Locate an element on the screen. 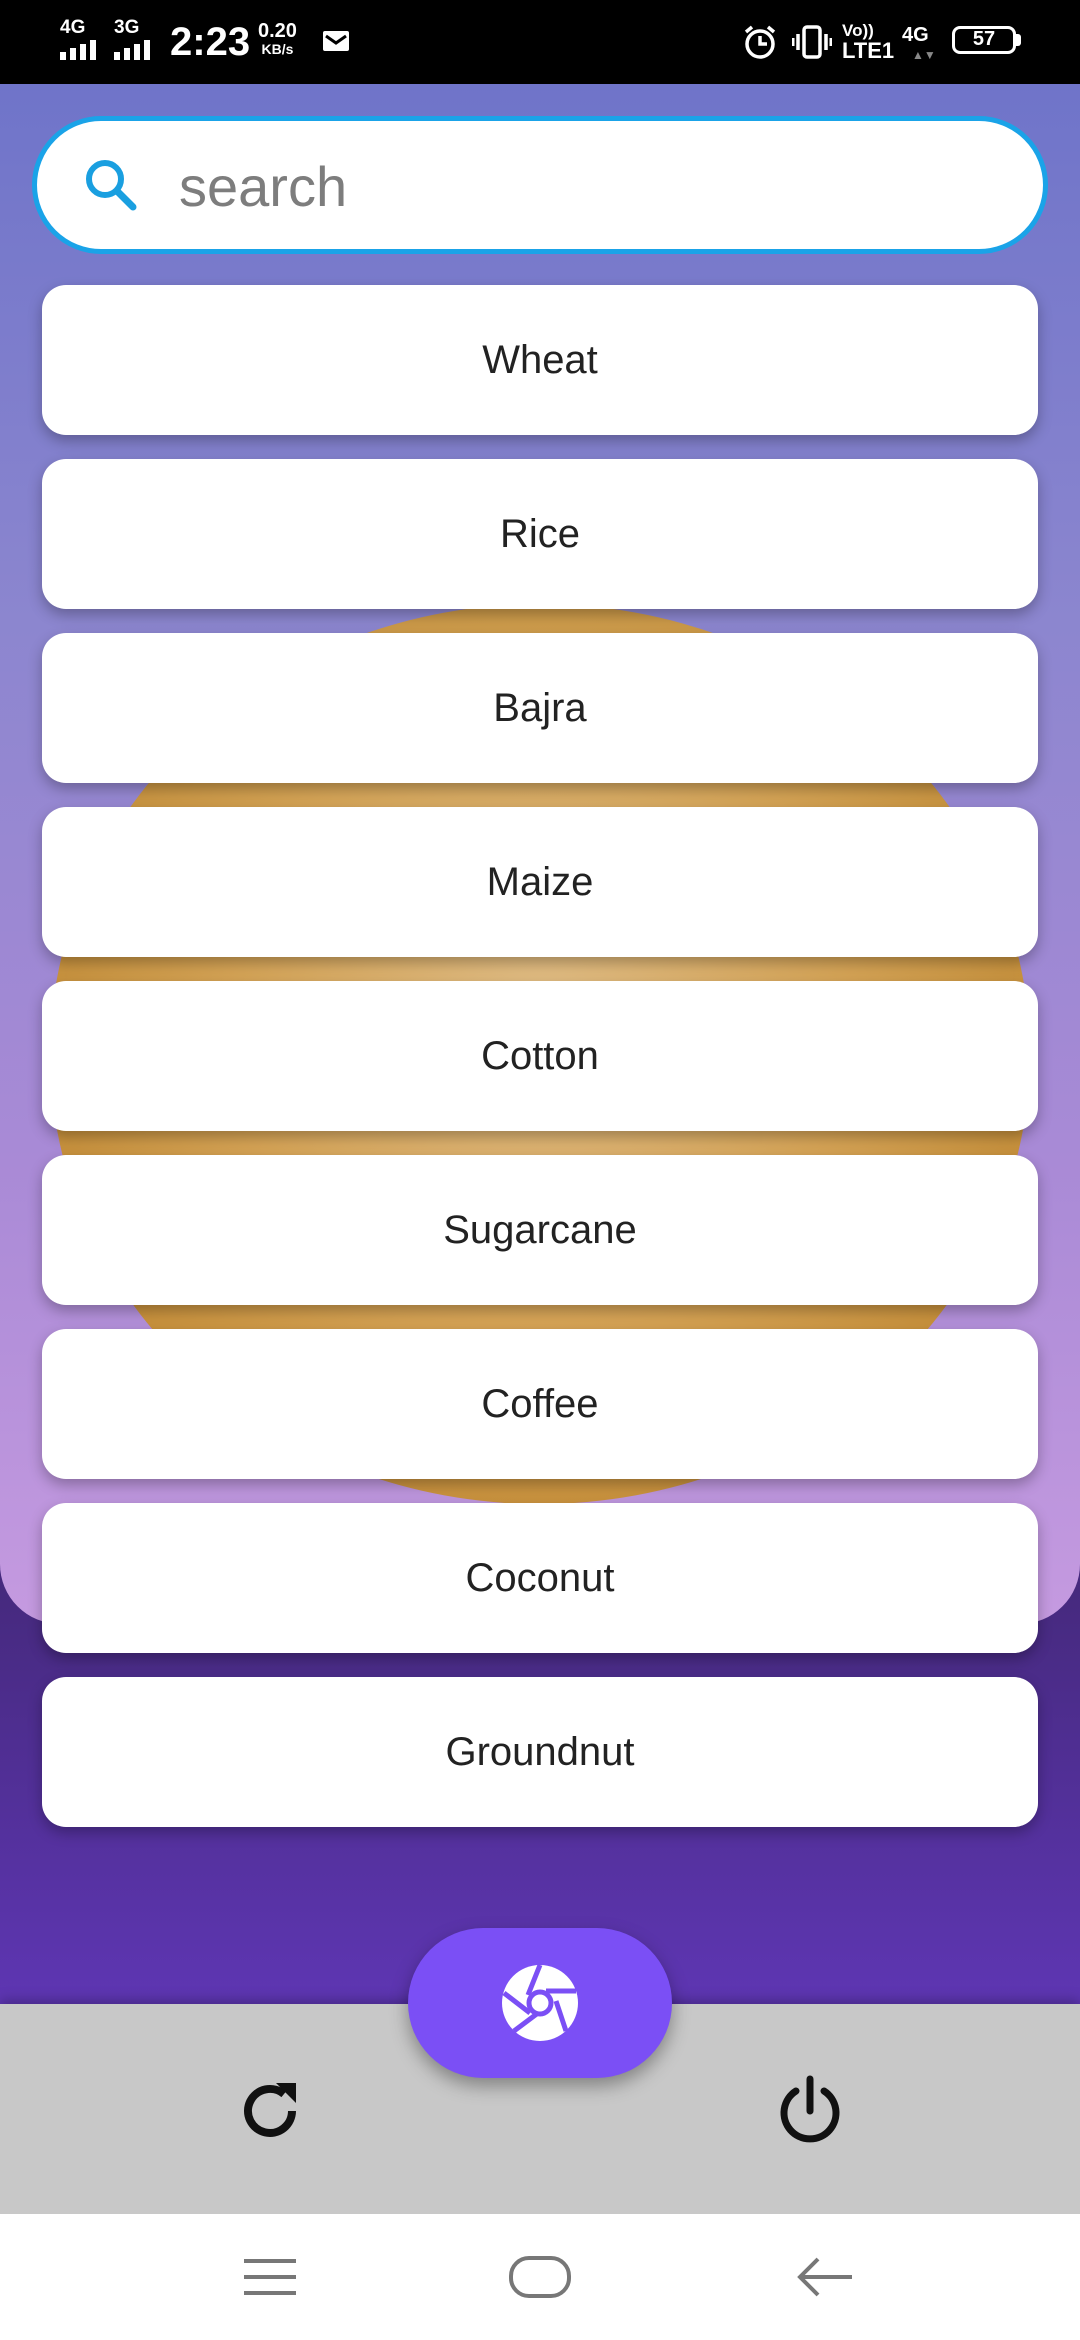  mail-icon is located at coordinates (336, 41).